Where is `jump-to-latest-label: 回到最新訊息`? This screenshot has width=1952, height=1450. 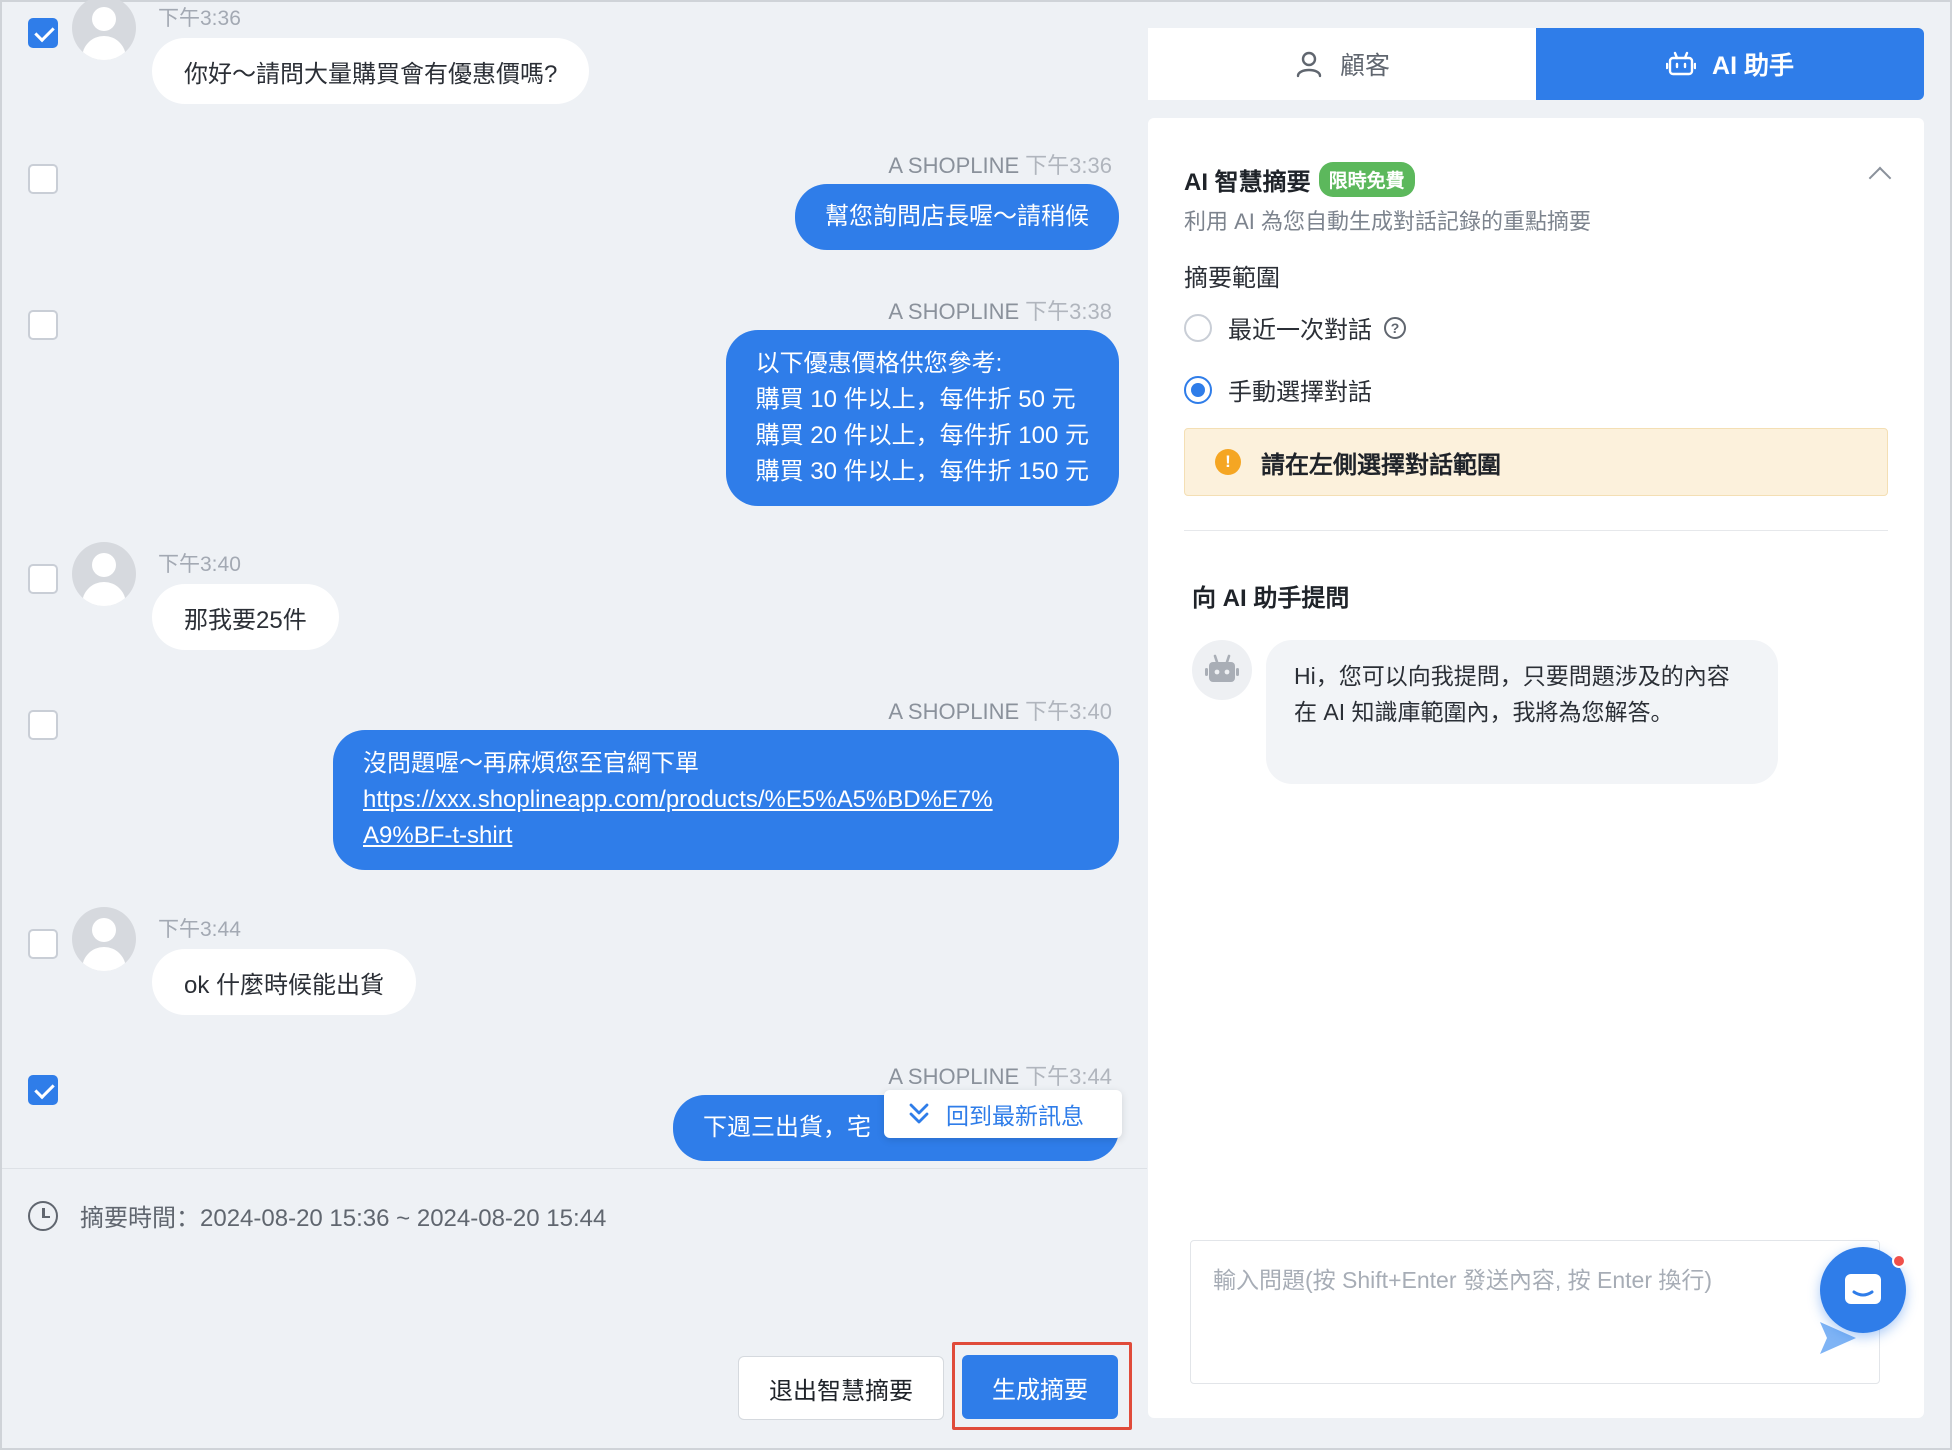 jump-to-latest-label: 回到最新訊息 is located at coordinates (1015, 1116).